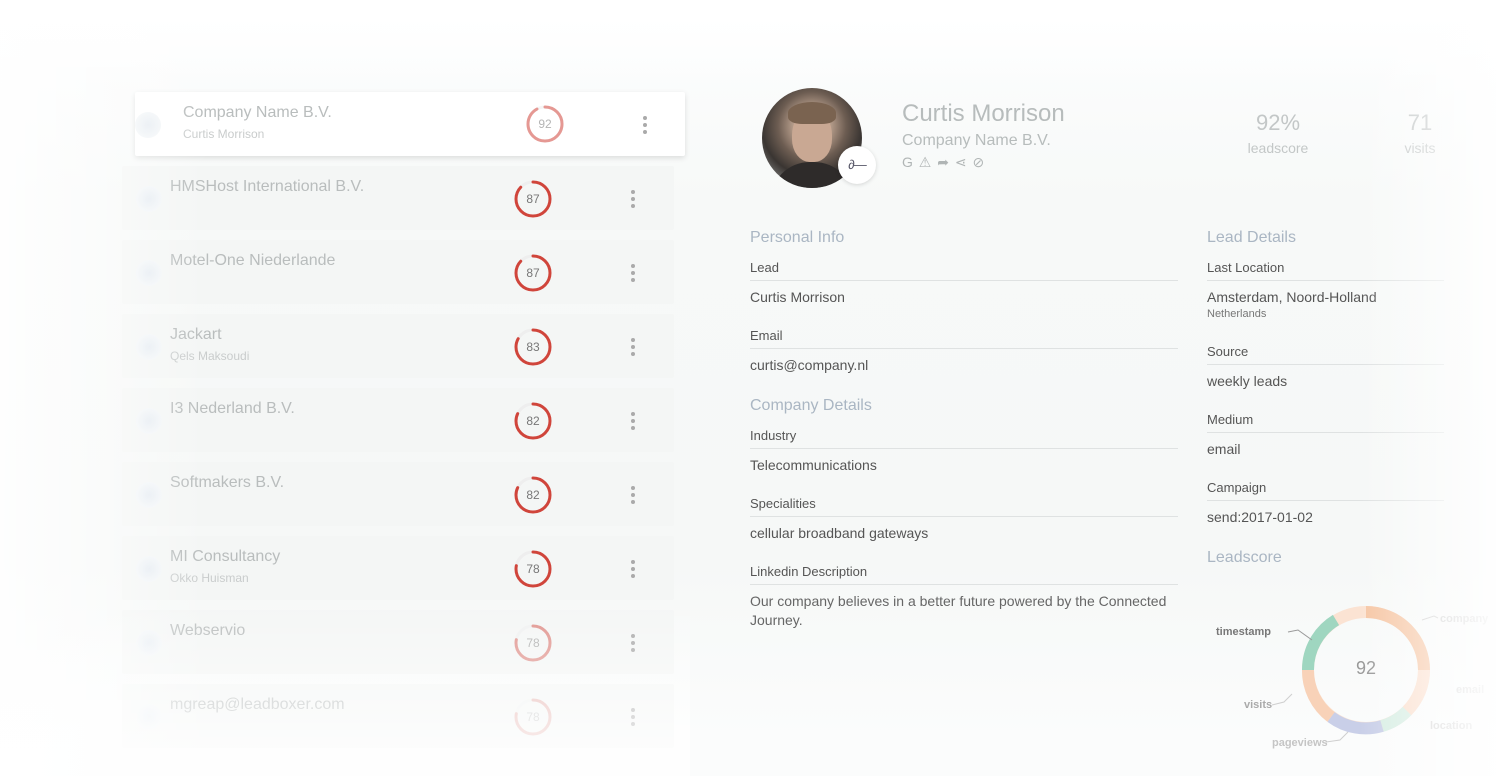  What do you see at coordinates (1292, 297) in the screenshot?
I see `last-location-value: Amsterdam, Noord-Holland` at bounding box center [1292, 297].